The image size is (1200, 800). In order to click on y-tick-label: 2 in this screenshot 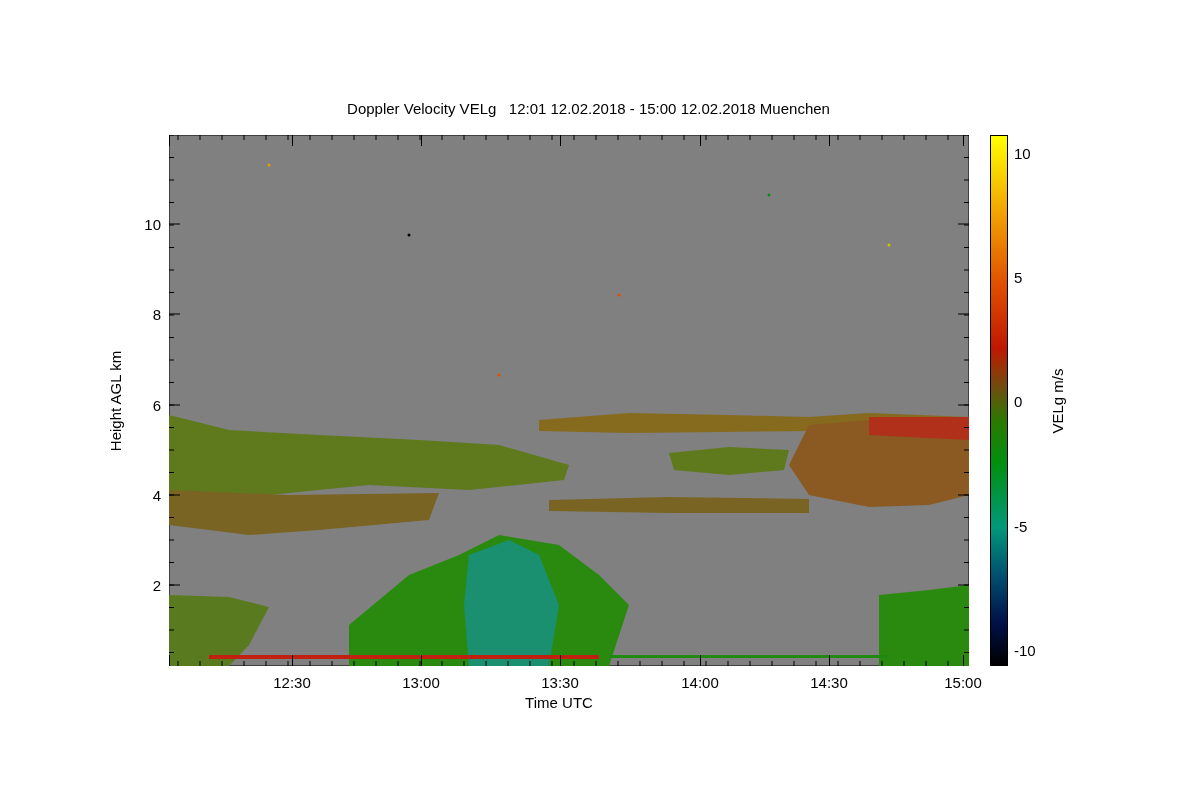, I will do `click(156, 585)`.